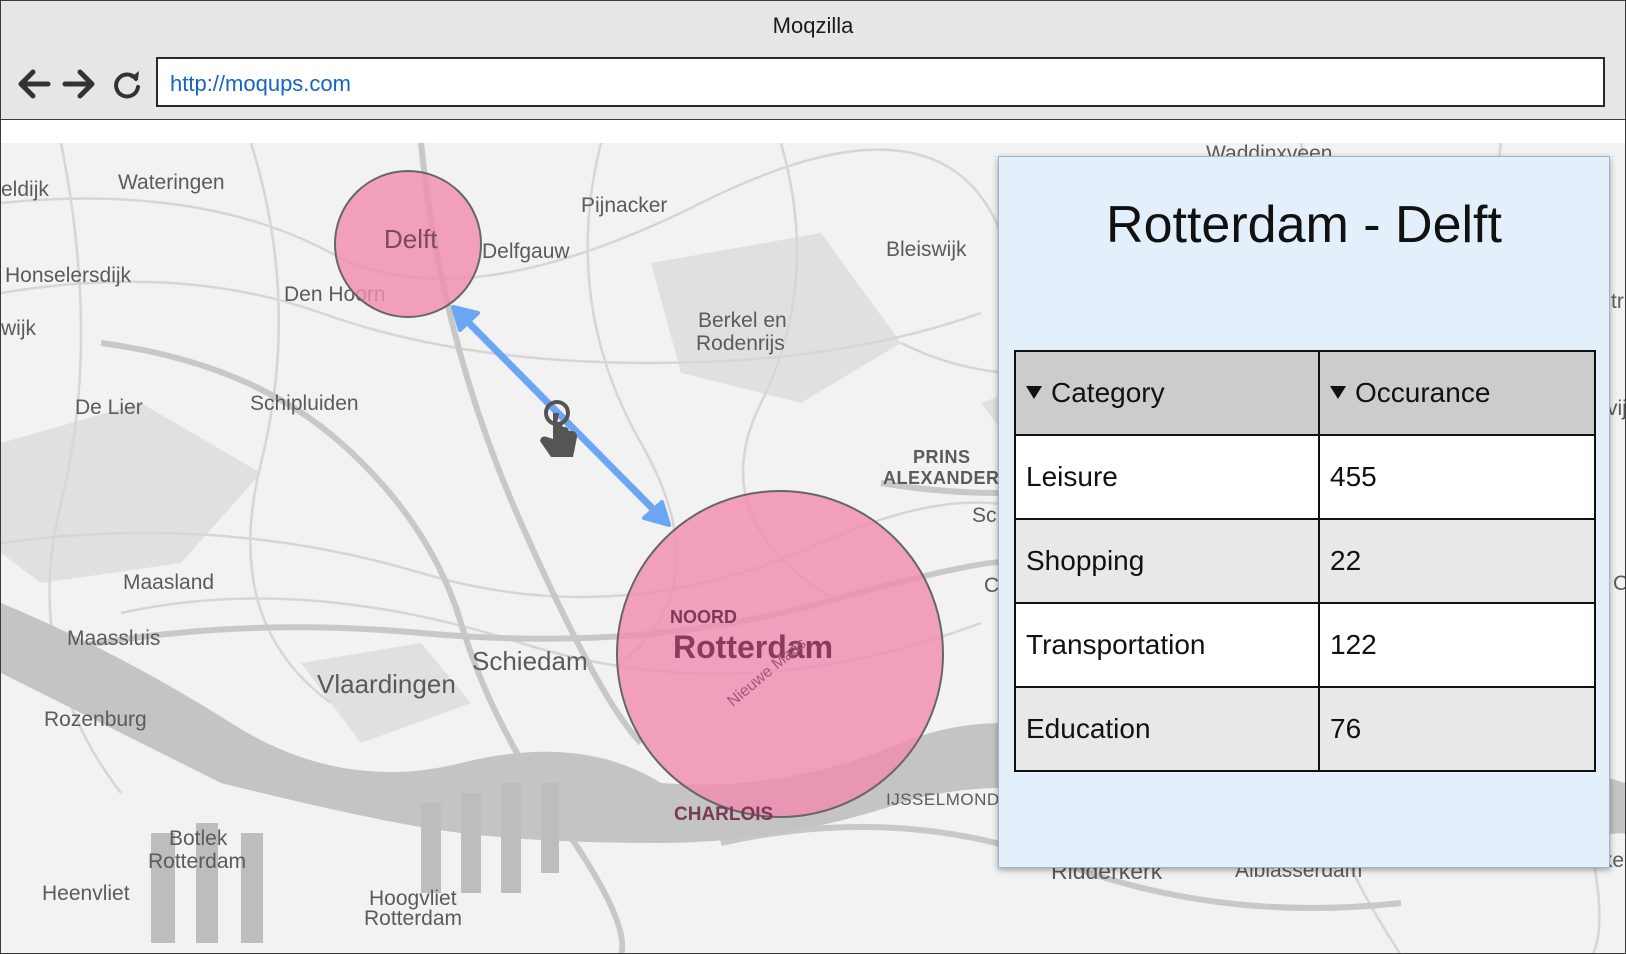 The image size is (1626, 954). I want to click on cell-occurance: 122, so click(1457, 645).